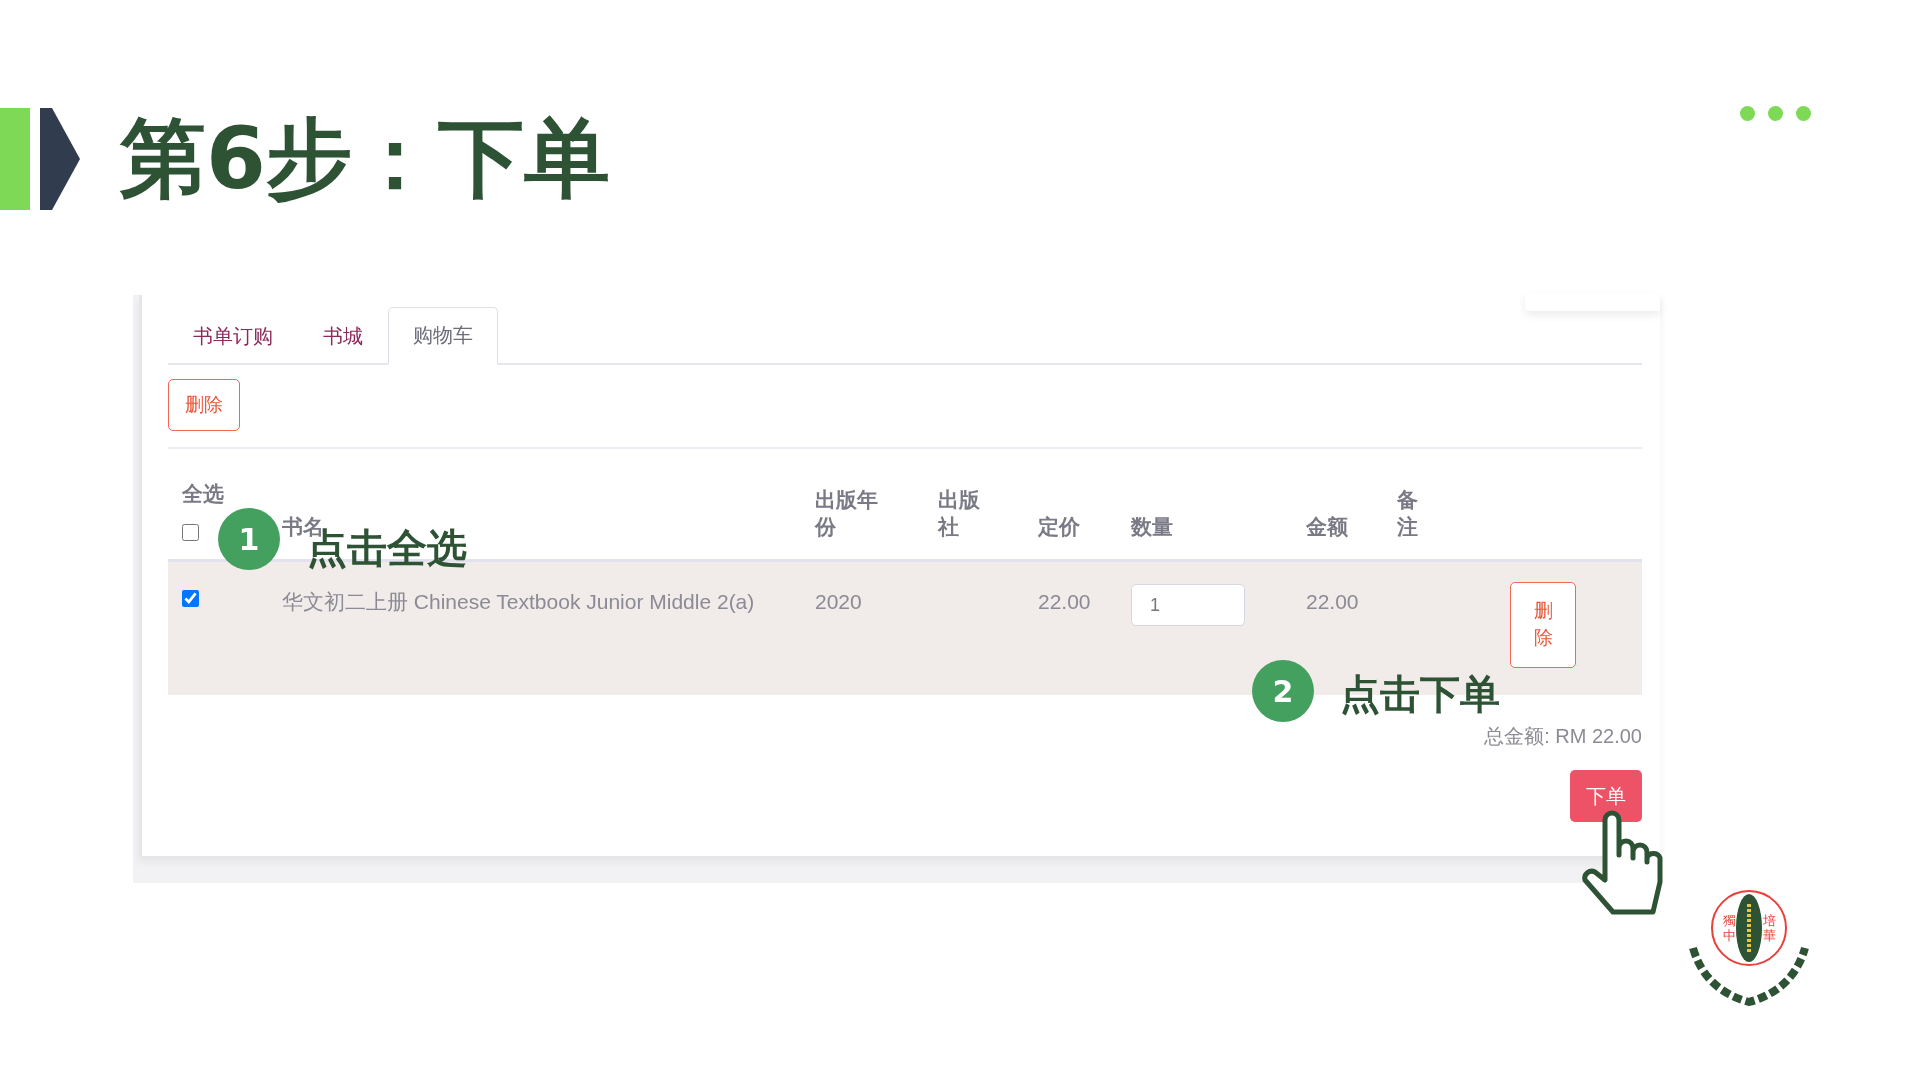  What do you see at coordinates (1749, 949) in the screenshot?
I see `school-logo: 獨中 培華` at bounding box center [1749, 949].